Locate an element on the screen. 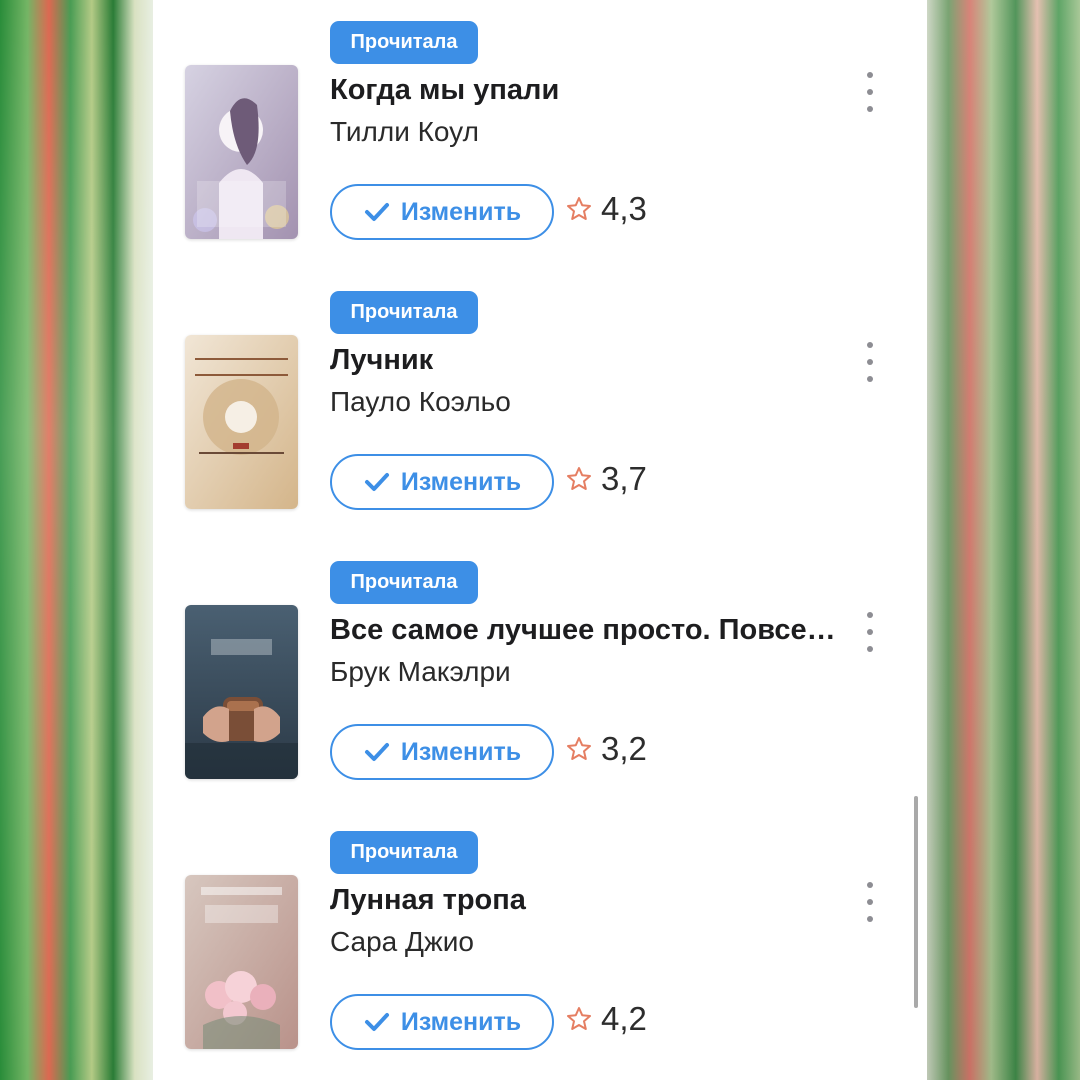  background-right-blur is located at coordinates (1003, 540).